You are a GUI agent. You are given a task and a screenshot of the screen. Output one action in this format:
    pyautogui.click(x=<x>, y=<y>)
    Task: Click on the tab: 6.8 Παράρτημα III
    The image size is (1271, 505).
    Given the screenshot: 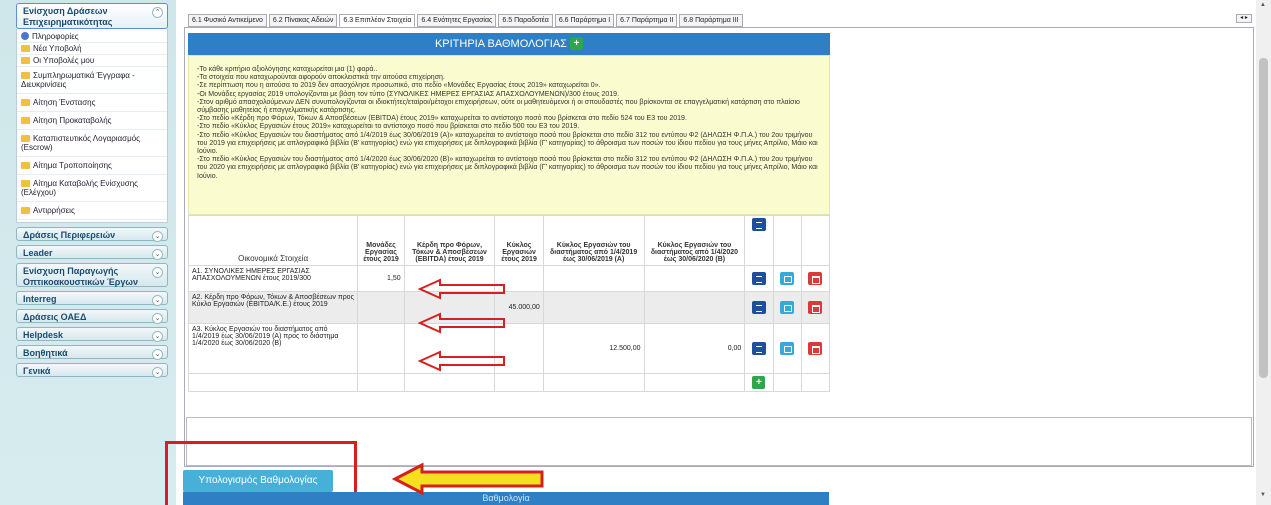 What is the action you would take?
    pyautogui.click(x=711, y=20)
    